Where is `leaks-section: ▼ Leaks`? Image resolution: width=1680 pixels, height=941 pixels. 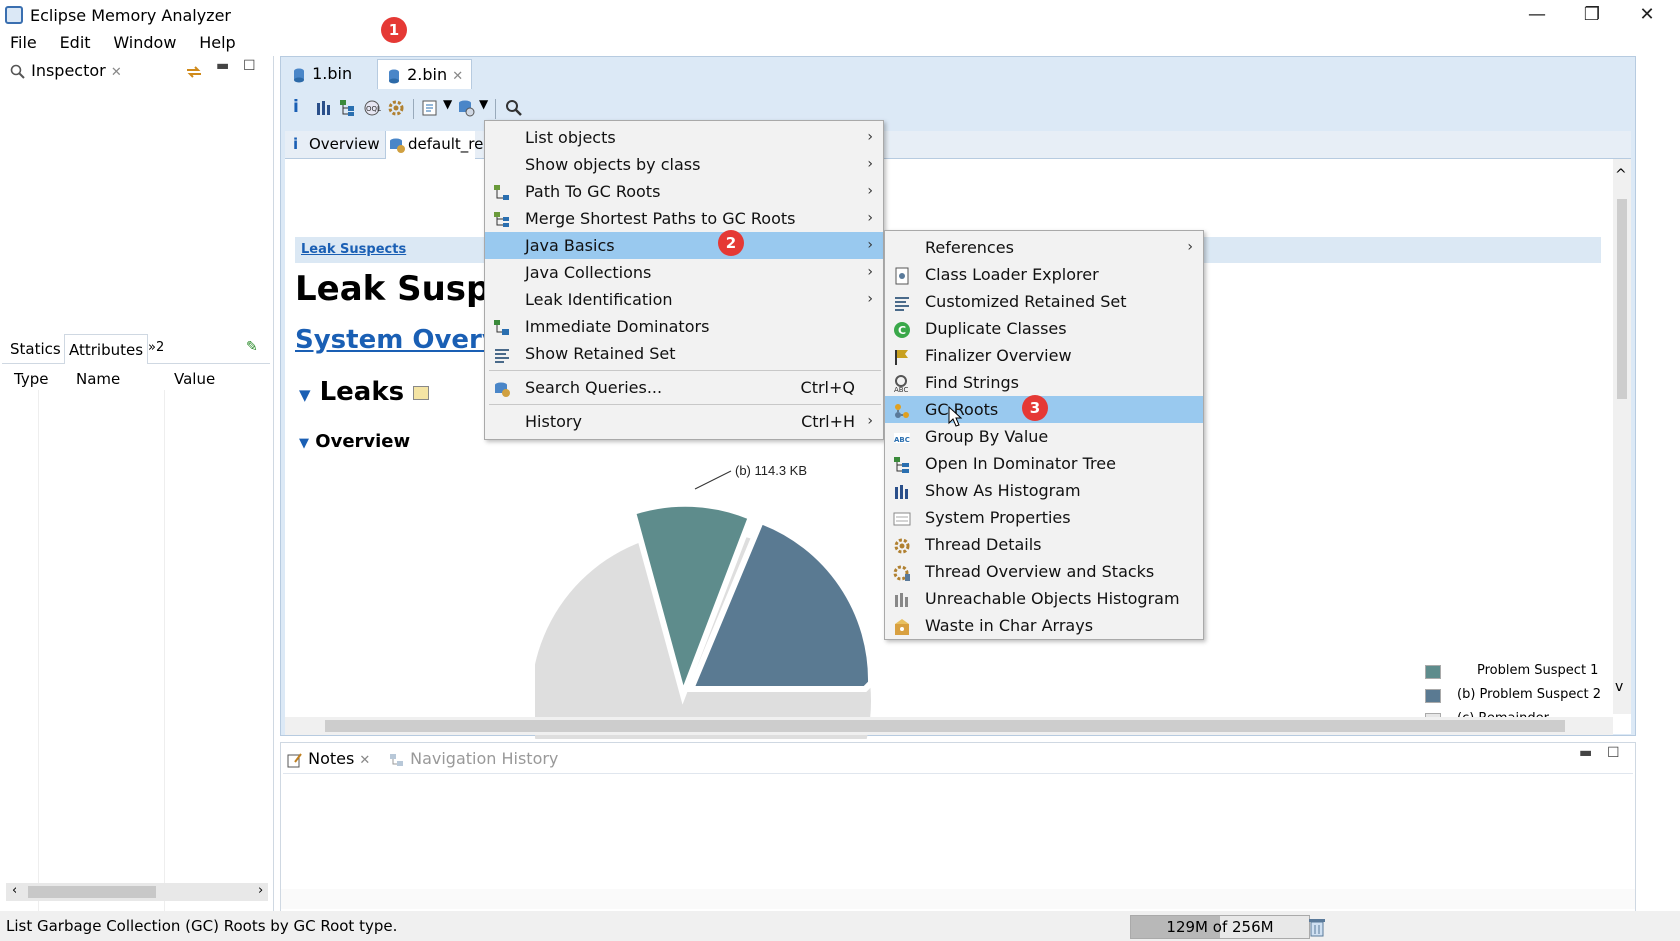 leaks-section: ▼ Leaks is located at coordinates (364, 392).